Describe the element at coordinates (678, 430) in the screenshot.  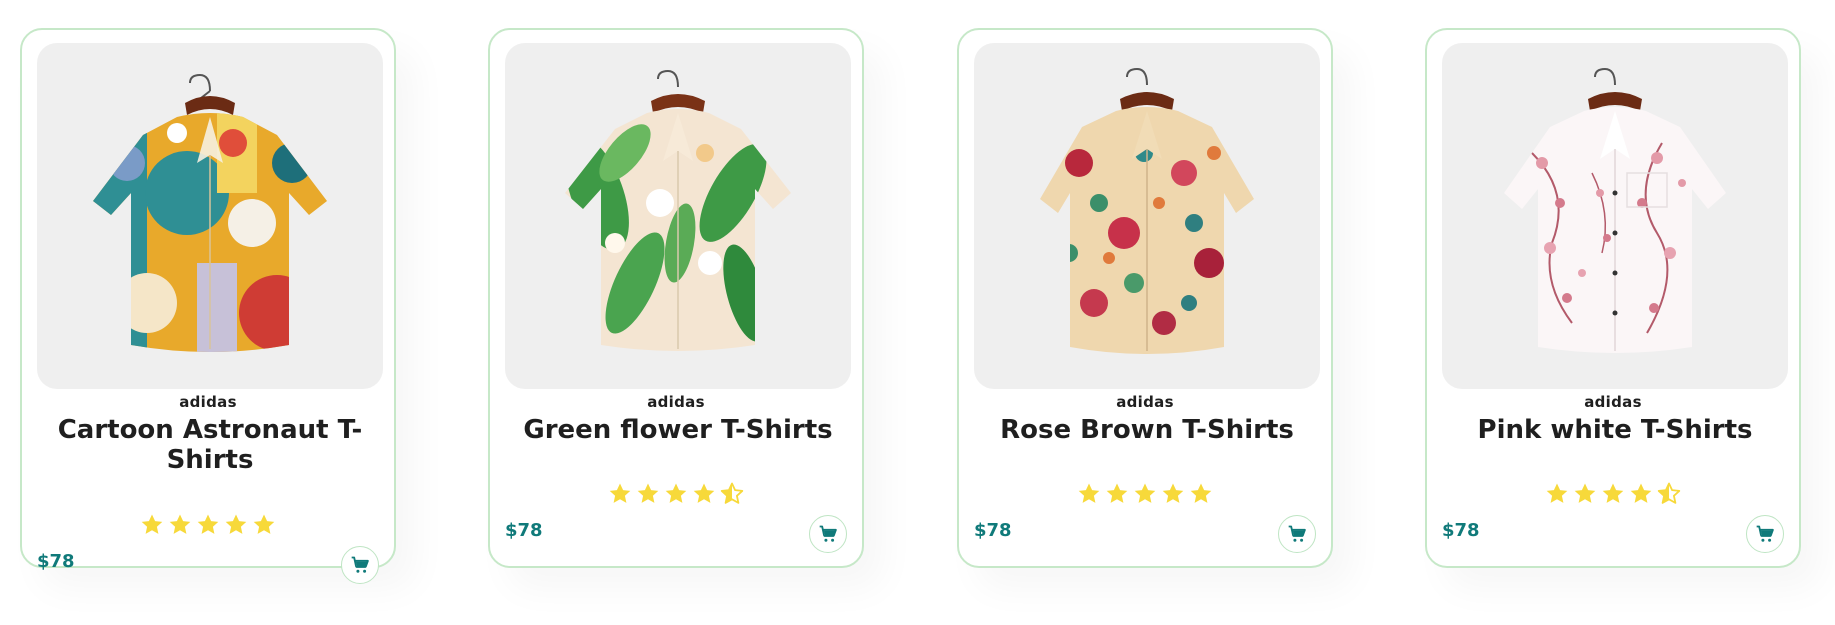
I see `product-name: Green flower T-Shirts` at that location.